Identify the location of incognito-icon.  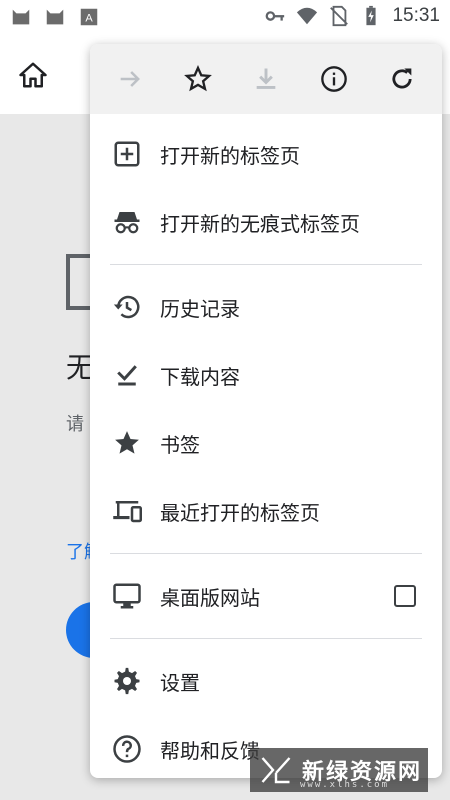
(127, 223).